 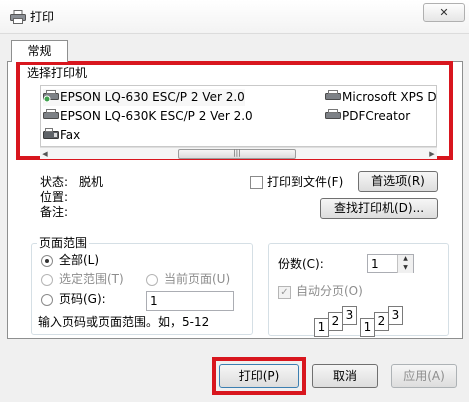 I want to click on radio-selection, so click(x=47, y=280).